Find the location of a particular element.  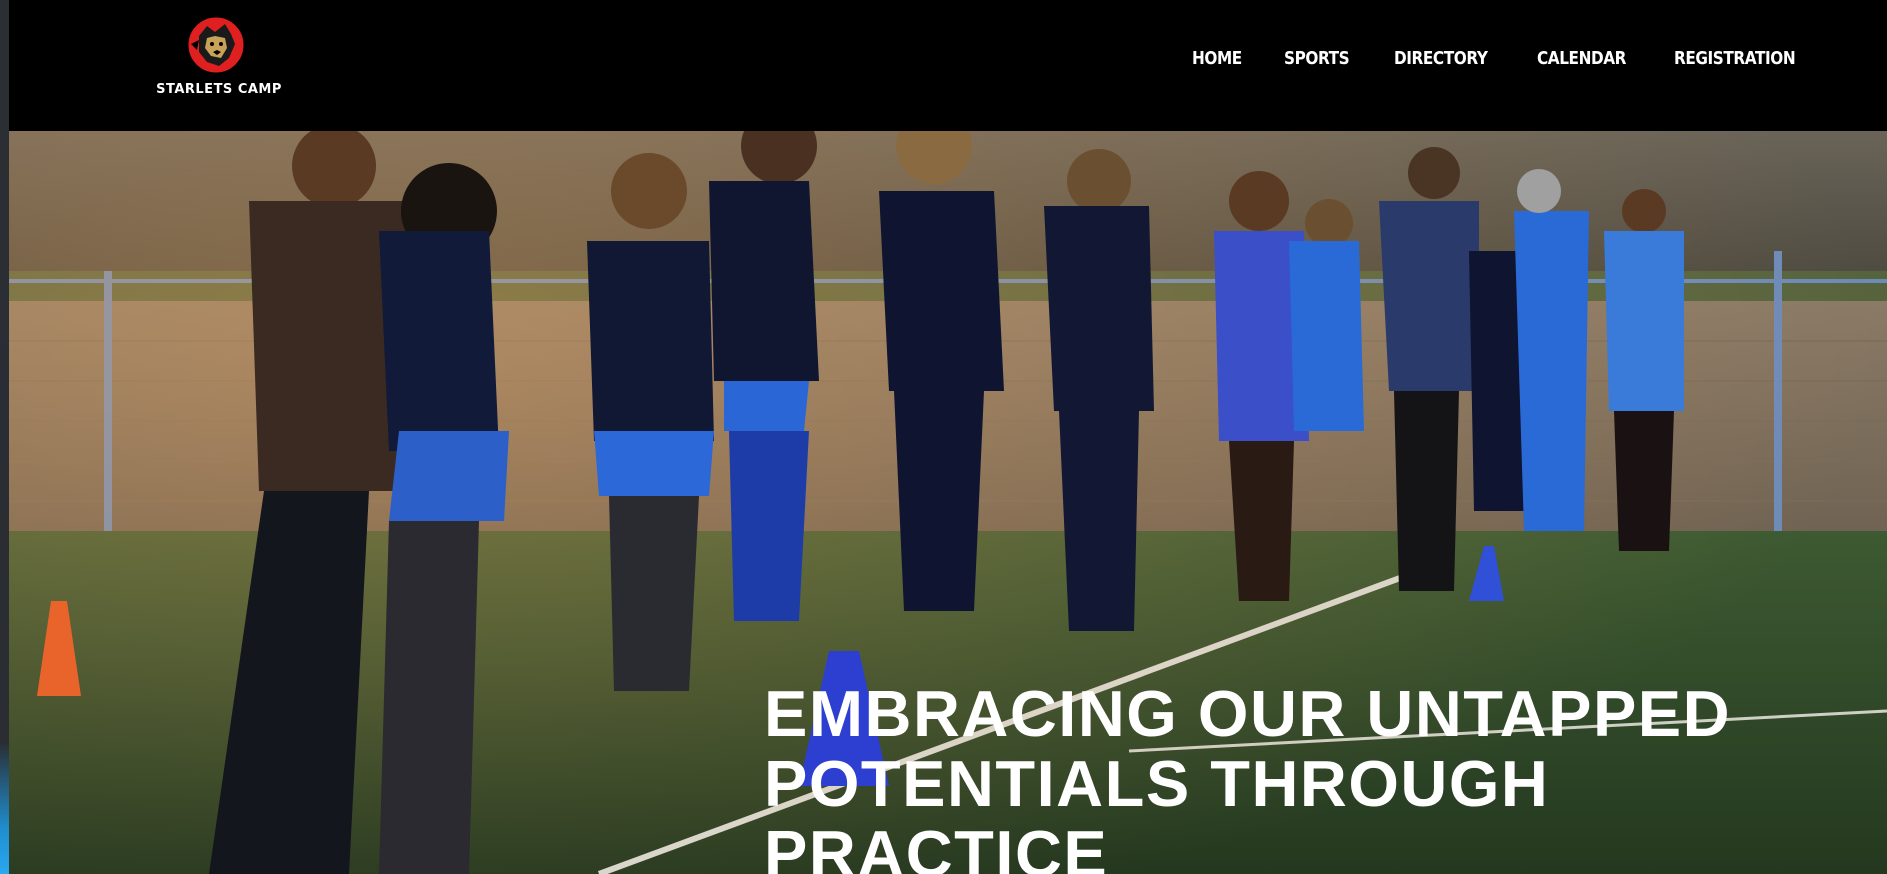

nav-registration: REGISTRATION is located at coordinates (1735, 58).